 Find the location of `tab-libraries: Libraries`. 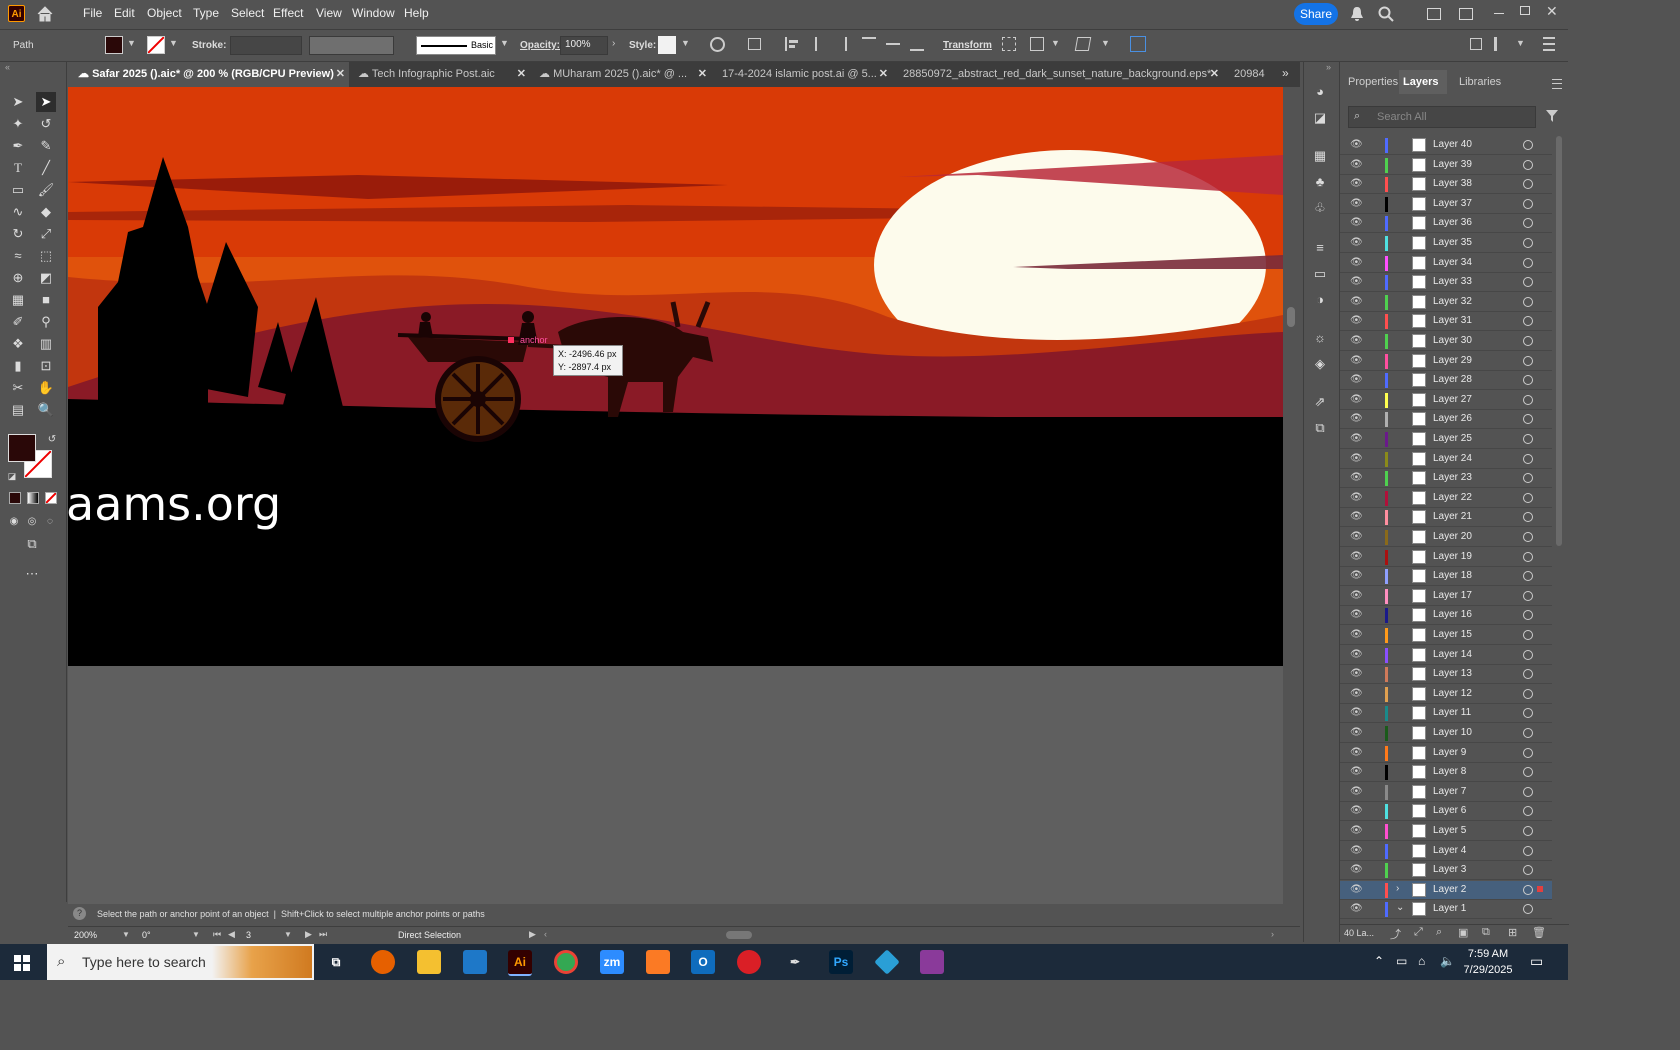

tab-libraries: Libraries is located at coordinates (1480, 82).